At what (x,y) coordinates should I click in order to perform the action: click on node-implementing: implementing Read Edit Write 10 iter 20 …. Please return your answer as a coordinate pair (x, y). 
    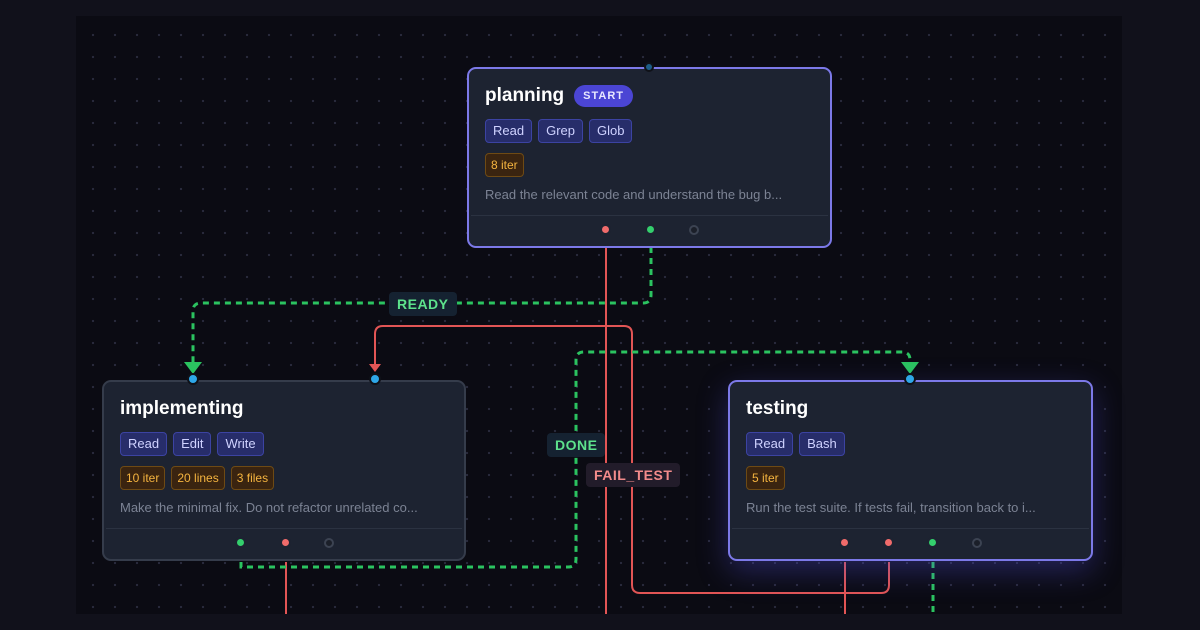
    Looking at the image, I should click on (284, 470).